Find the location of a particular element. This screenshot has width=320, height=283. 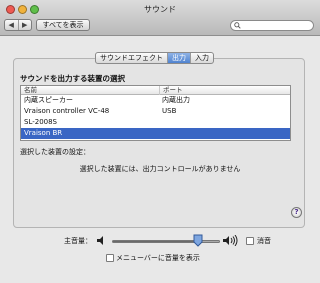

tab-output: 出力 is located at coordinates (178, 58).